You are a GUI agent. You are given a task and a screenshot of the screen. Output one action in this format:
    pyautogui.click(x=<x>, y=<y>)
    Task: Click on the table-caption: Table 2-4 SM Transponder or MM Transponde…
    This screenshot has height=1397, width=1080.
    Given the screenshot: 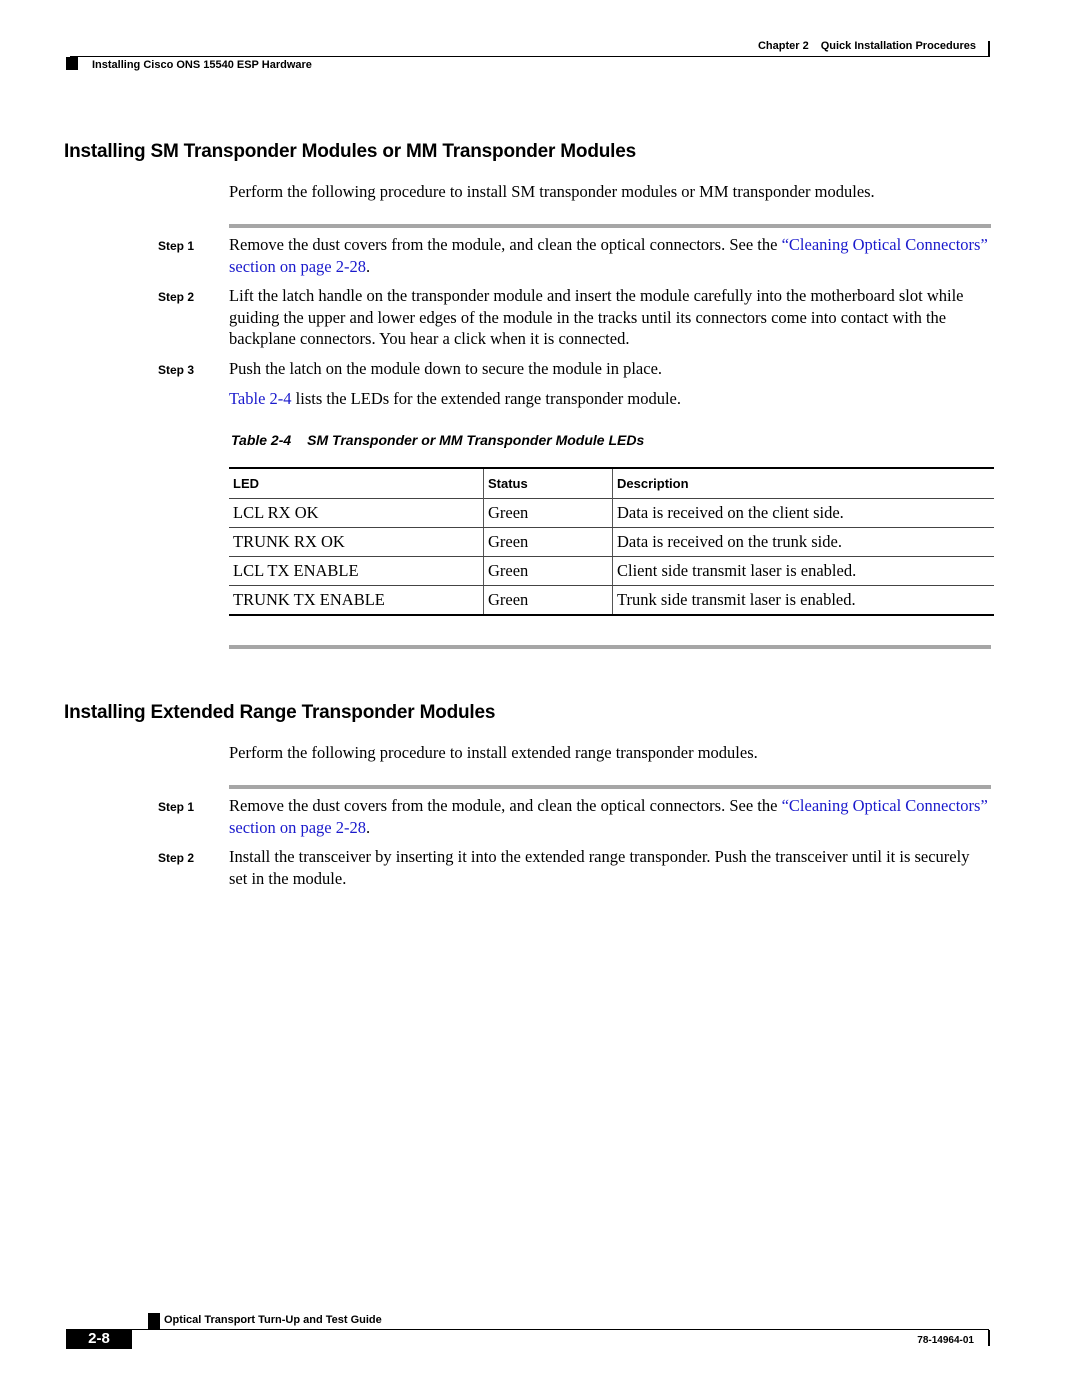 What is the action you would take?
    pyautogui.click(x=437, y=440)
    